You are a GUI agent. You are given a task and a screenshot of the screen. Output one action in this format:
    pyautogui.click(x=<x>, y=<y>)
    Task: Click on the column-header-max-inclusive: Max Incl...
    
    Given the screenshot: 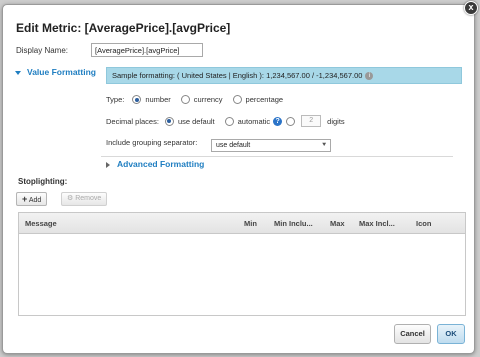 What is the action you would take?
    pyautogui.click(x=377, y=223)
    